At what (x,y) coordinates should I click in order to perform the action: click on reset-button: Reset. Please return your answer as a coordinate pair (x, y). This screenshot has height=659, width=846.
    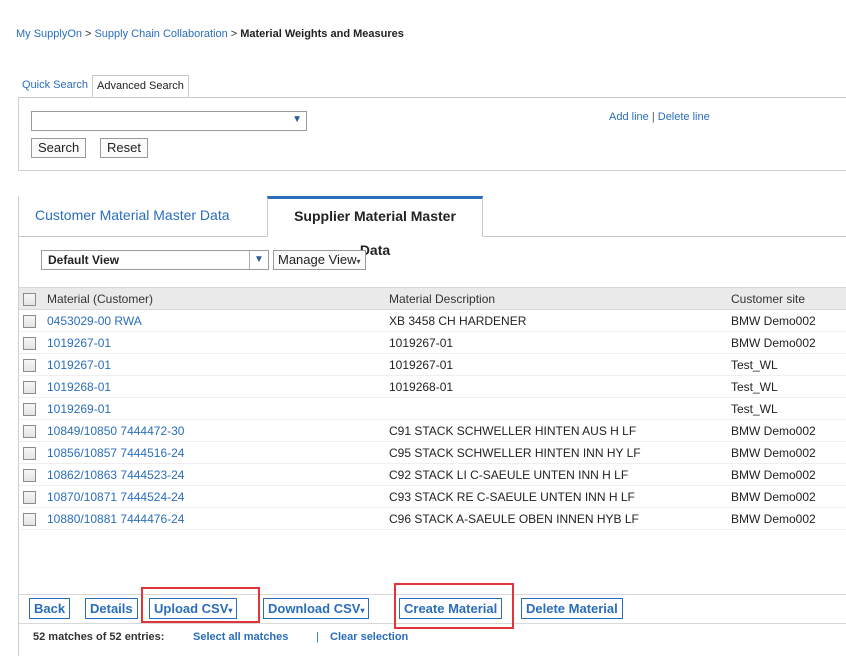
    Looking at the image, I should click on (124, 148).